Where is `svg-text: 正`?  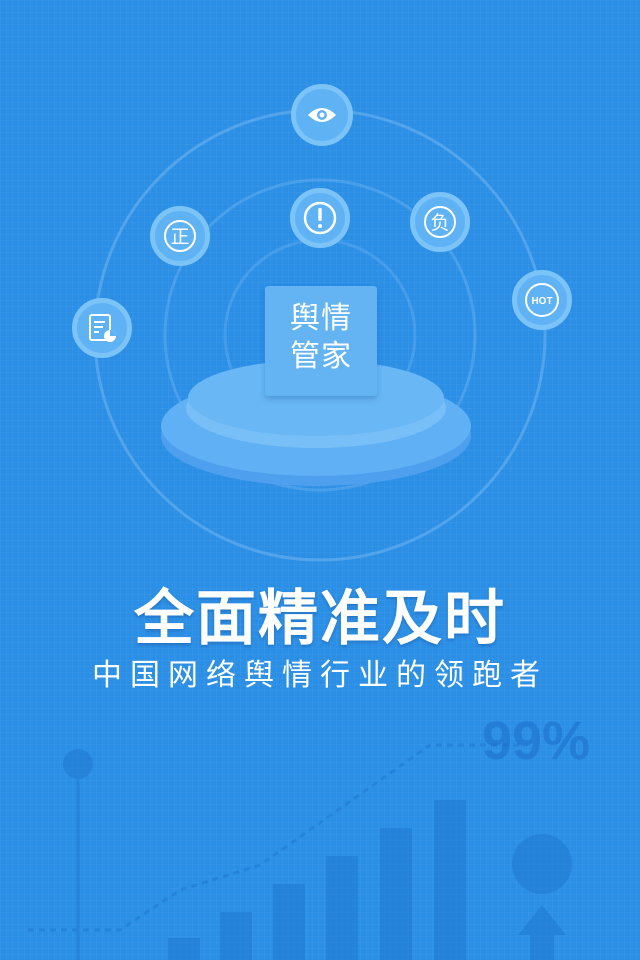 svg-text: 正 is located at coordinates (179, 237).